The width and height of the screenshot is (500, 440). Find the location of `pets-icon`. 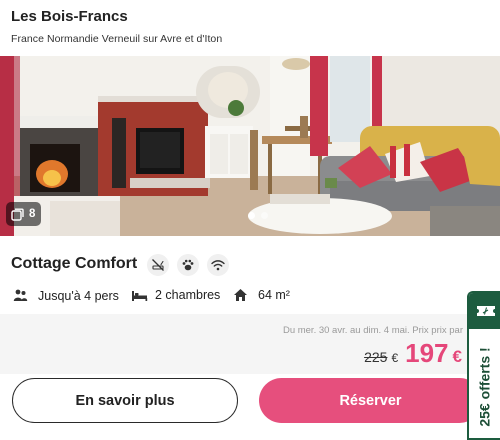

pets-icon is located at coordinates (188, 265).